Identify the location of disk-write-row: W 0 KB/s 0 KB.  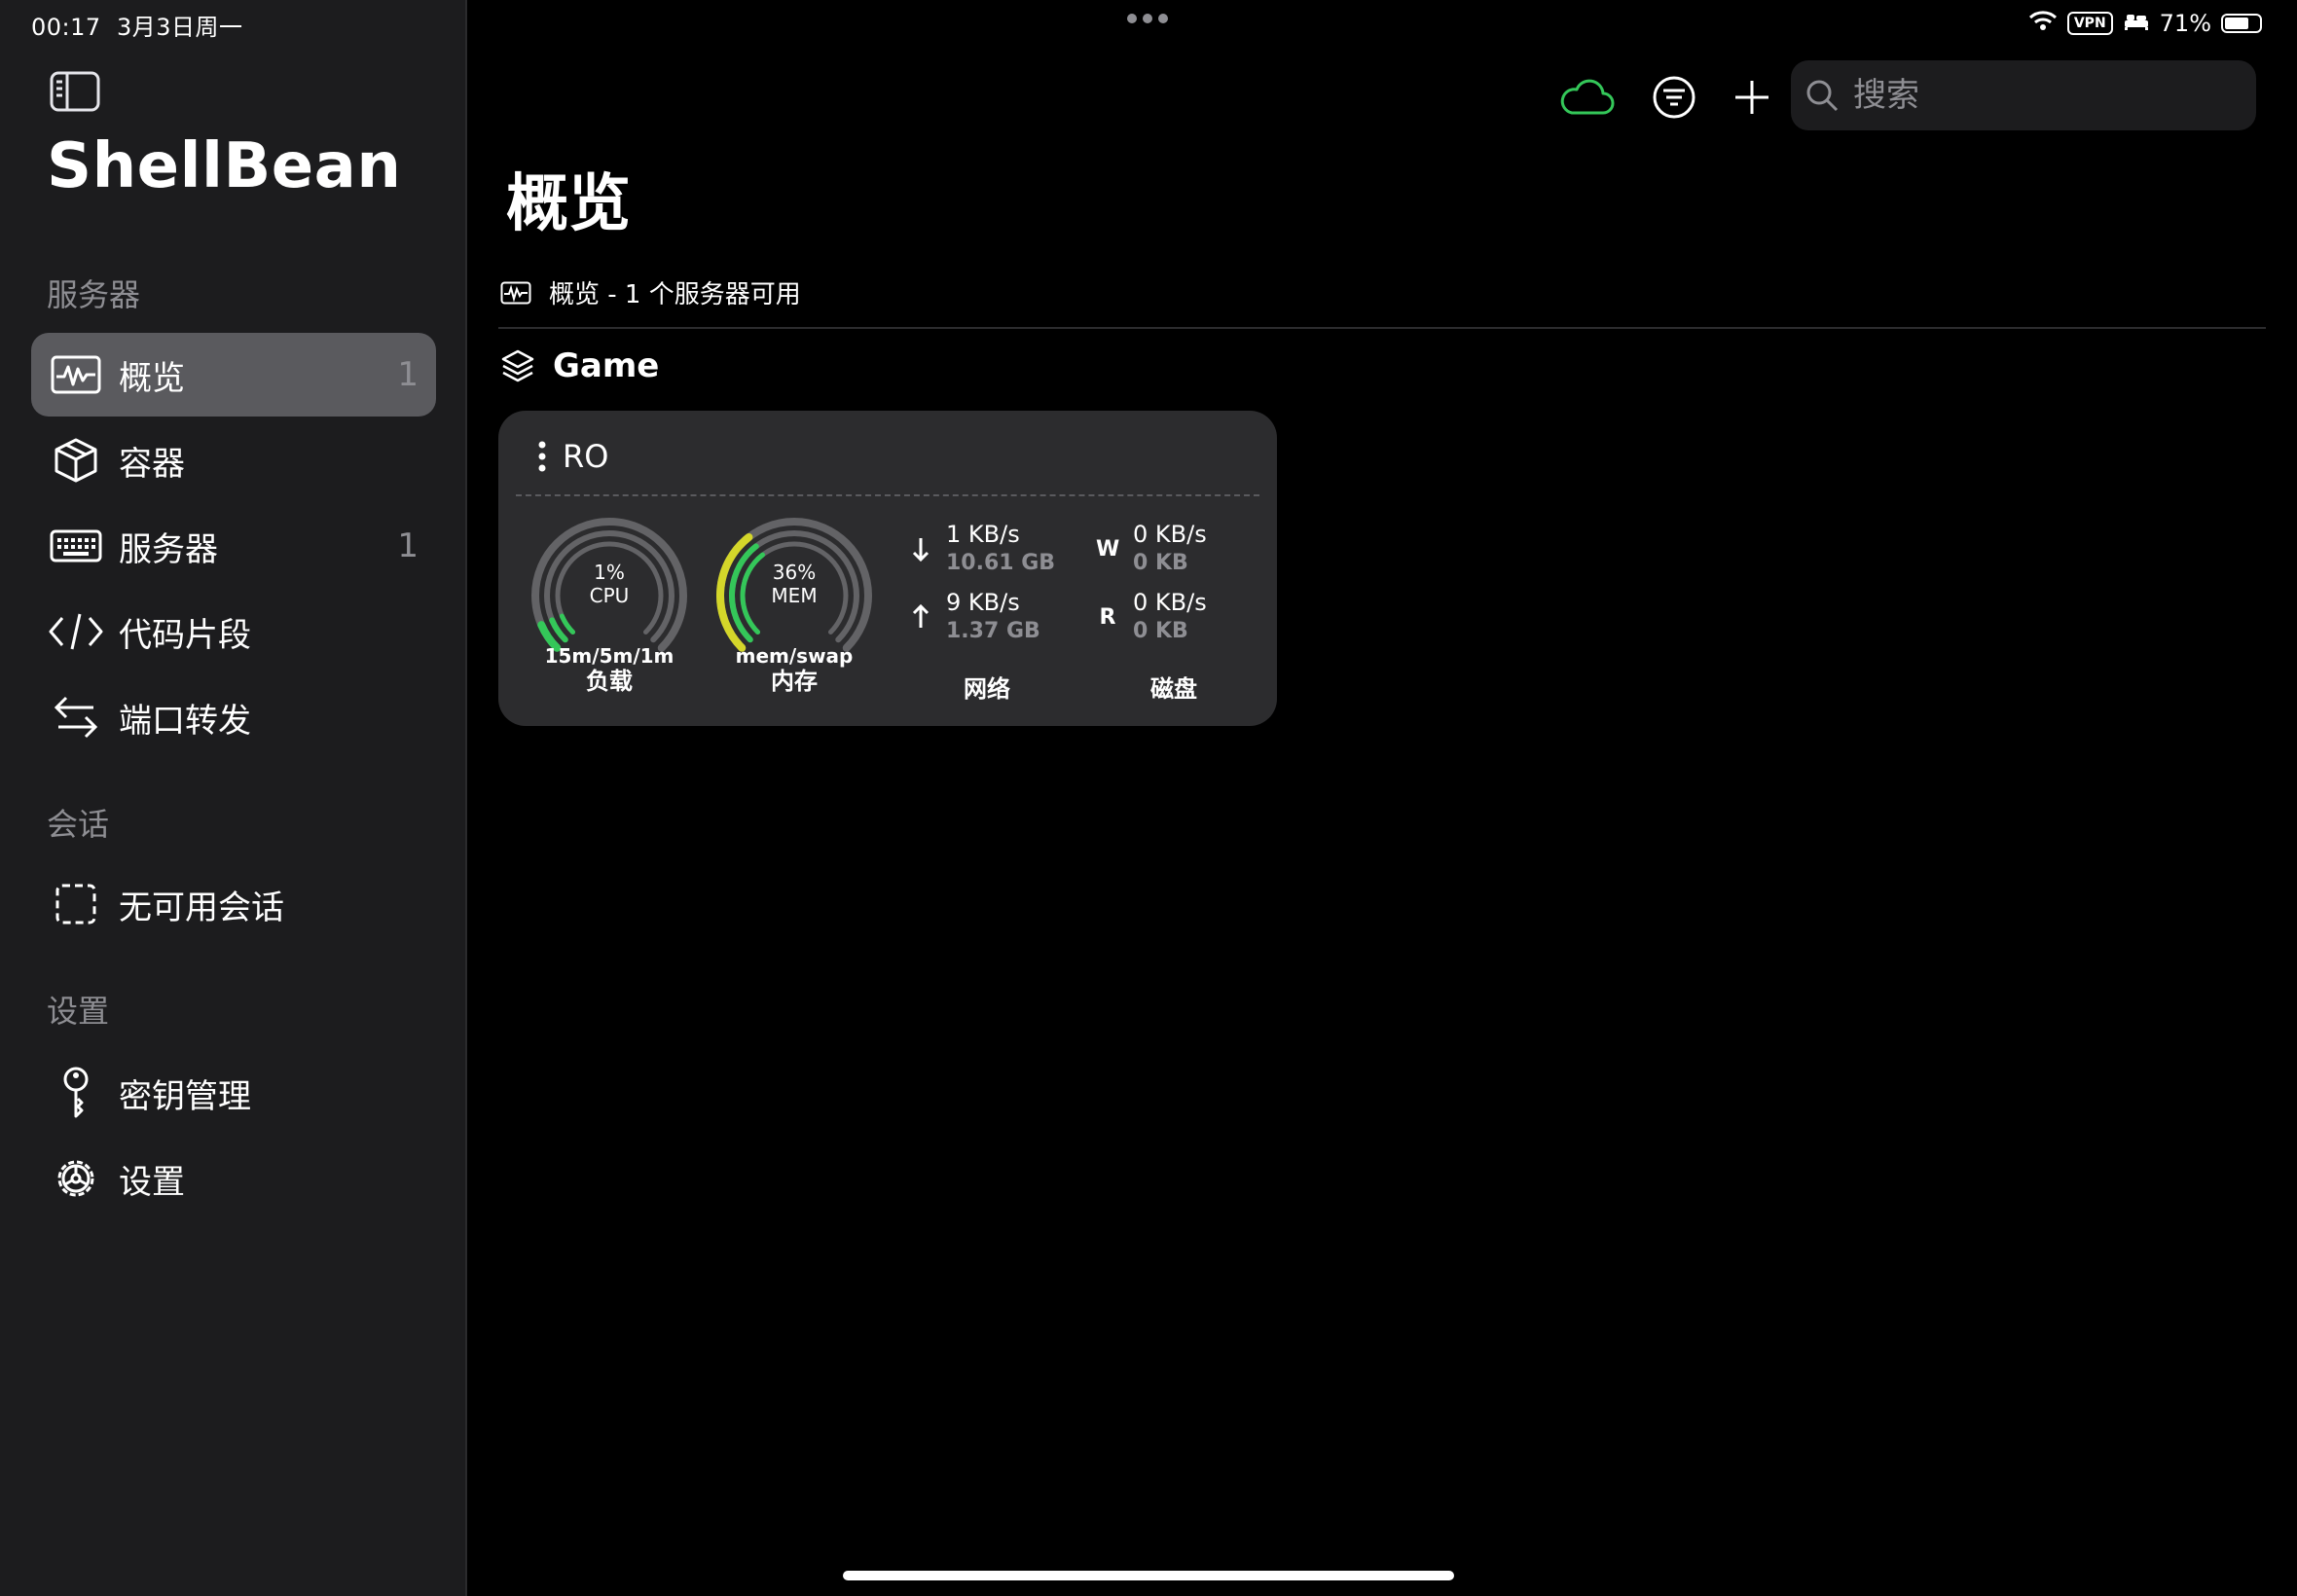
(1174, 549).